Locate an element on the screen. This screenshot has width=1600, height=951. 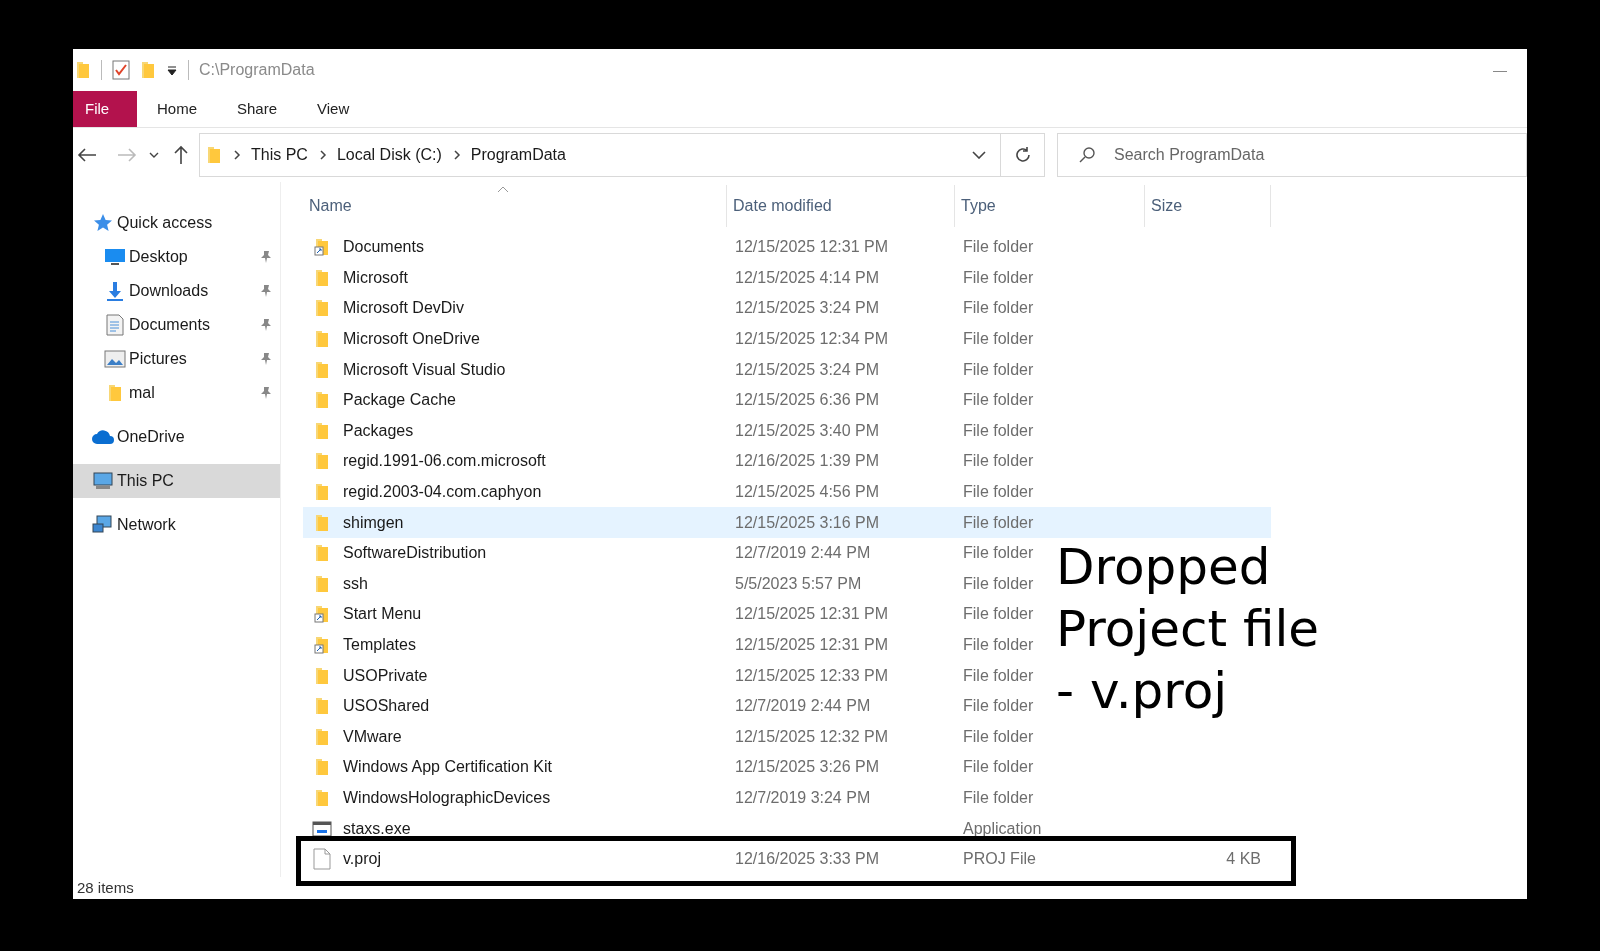
cloud-icon is located at coordinates (103, 437).